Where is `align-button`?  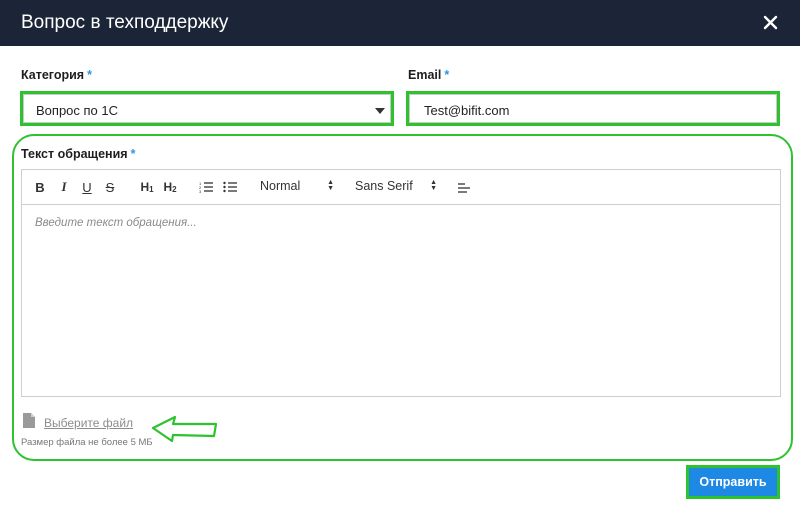
align-button is located at coordinates (464, 187).